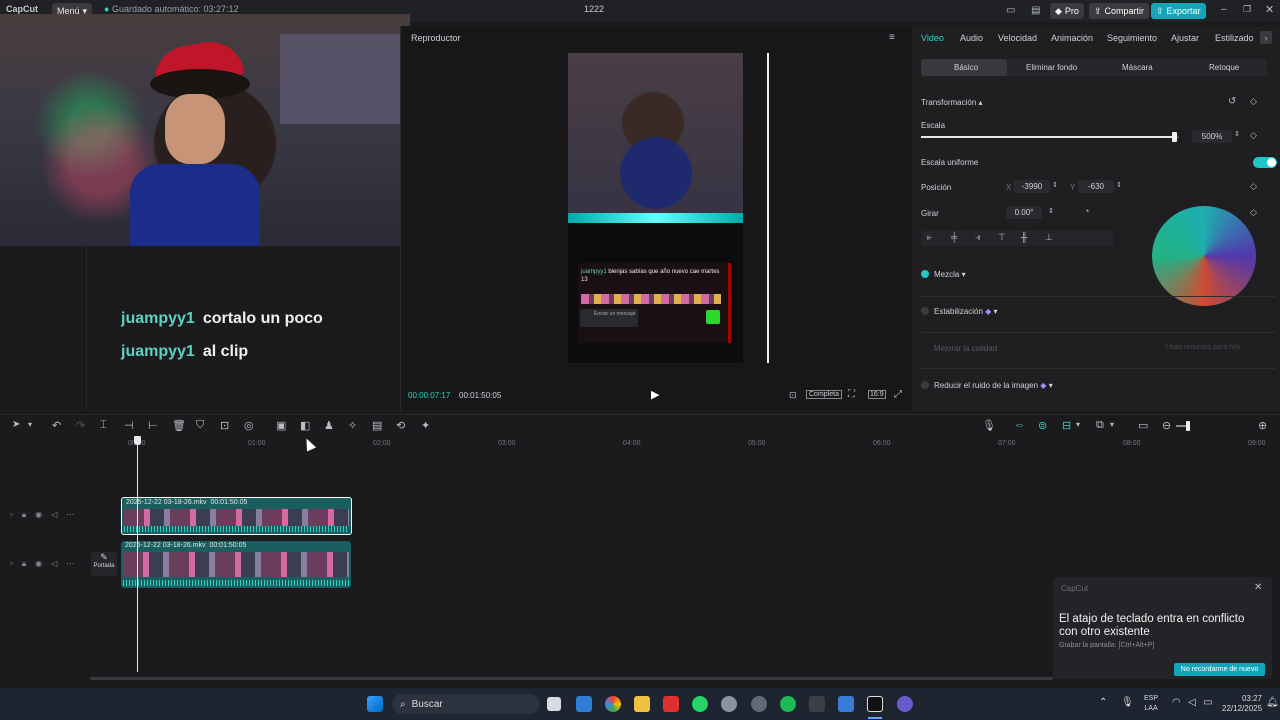 This screenshot has width=1280, height=720. I want to click on subtitle-icon: ▤, so click(377, 425).